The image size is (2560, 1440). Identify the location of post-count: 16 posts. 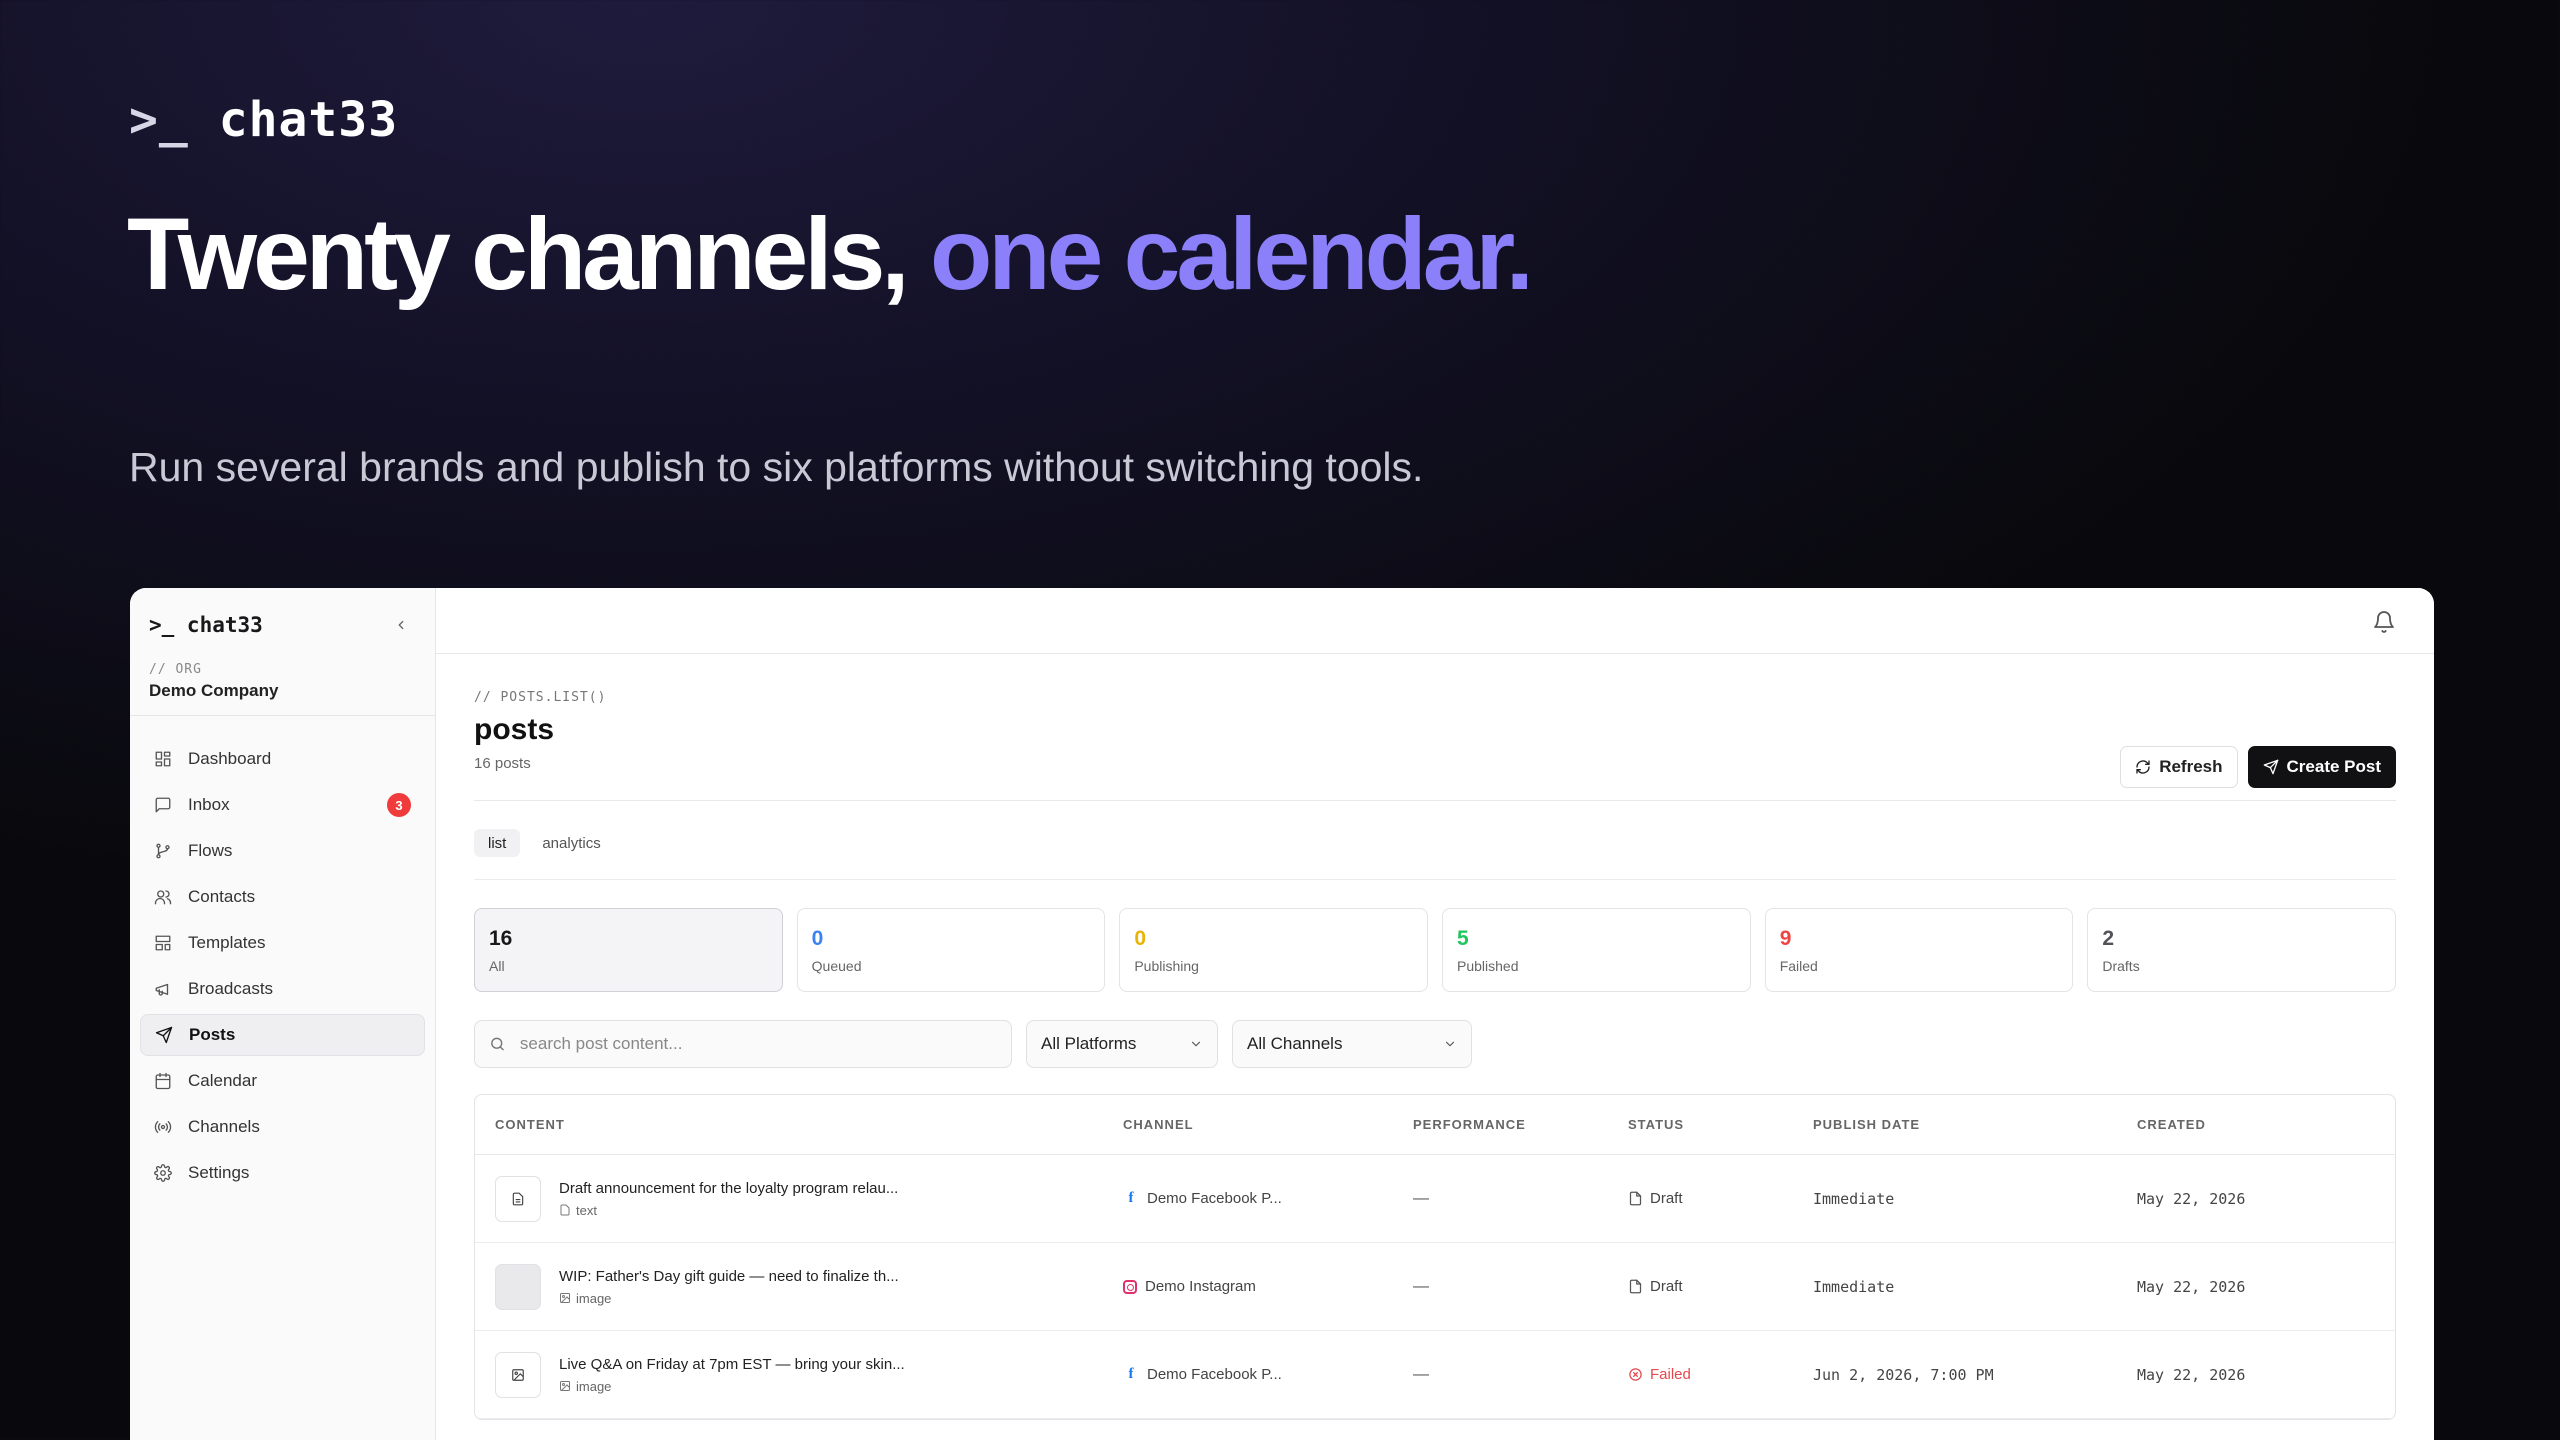
(502, 763).